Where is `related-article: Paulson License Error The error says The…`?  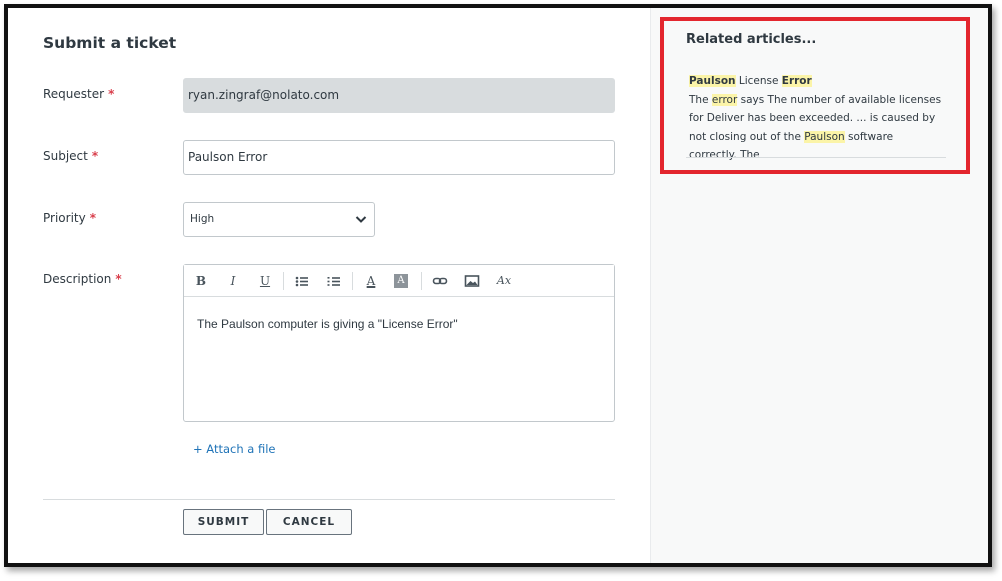
related-article: Paulson License Error The error says The… is located at coordinates (816, 118).